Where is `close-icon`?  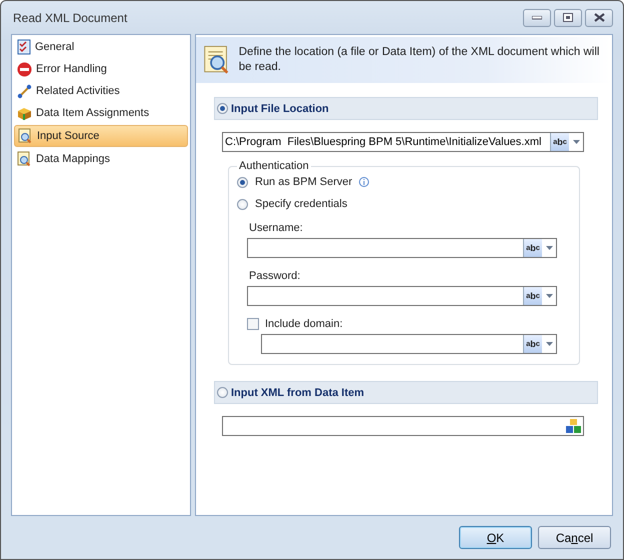
close-icon is located at coordinates (599, 17).